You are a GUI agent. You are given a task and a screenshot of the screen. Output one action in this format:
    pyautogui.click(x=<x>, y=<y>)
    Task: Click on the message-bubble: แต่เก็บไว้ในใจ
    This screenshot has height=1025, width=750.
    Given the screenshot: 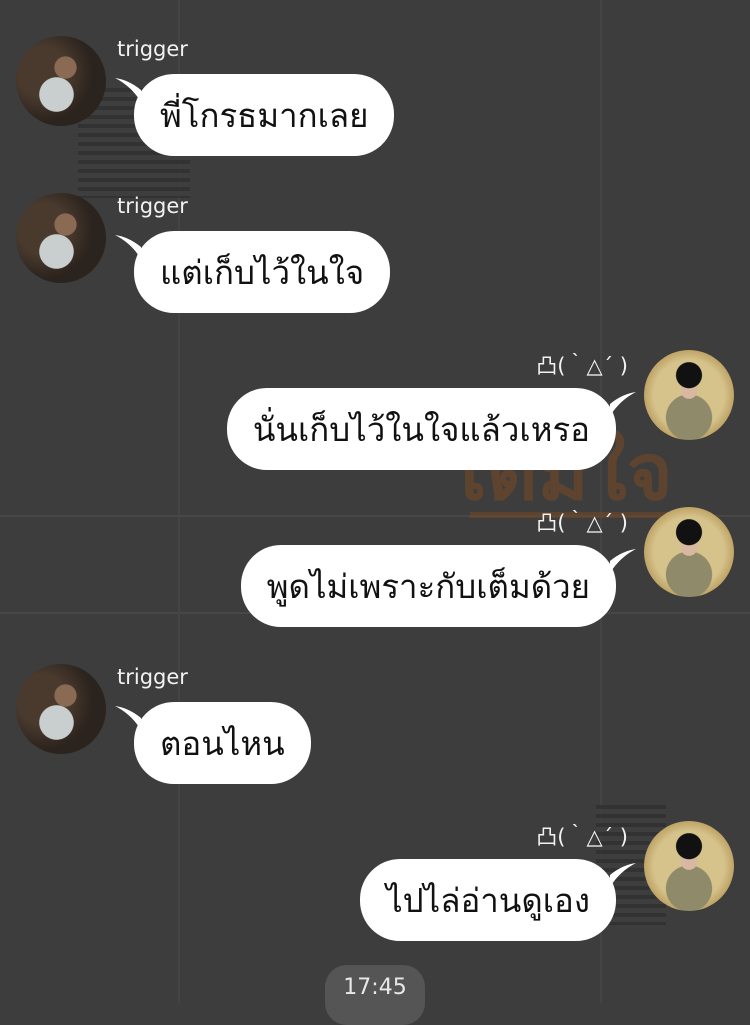 What is the action you would take?
    pyautogui.click(x=262, y=272)
    